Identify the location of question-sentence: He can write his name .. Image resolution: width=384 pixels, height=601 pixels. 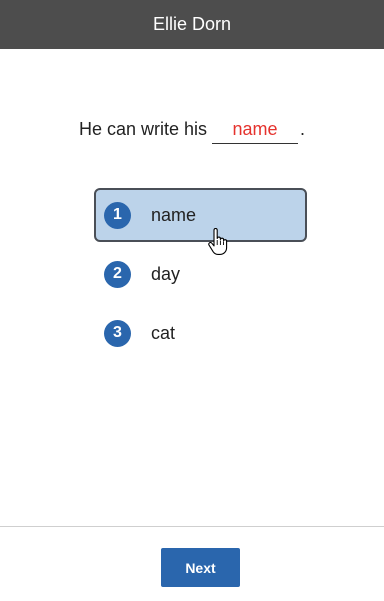
(192, 131).